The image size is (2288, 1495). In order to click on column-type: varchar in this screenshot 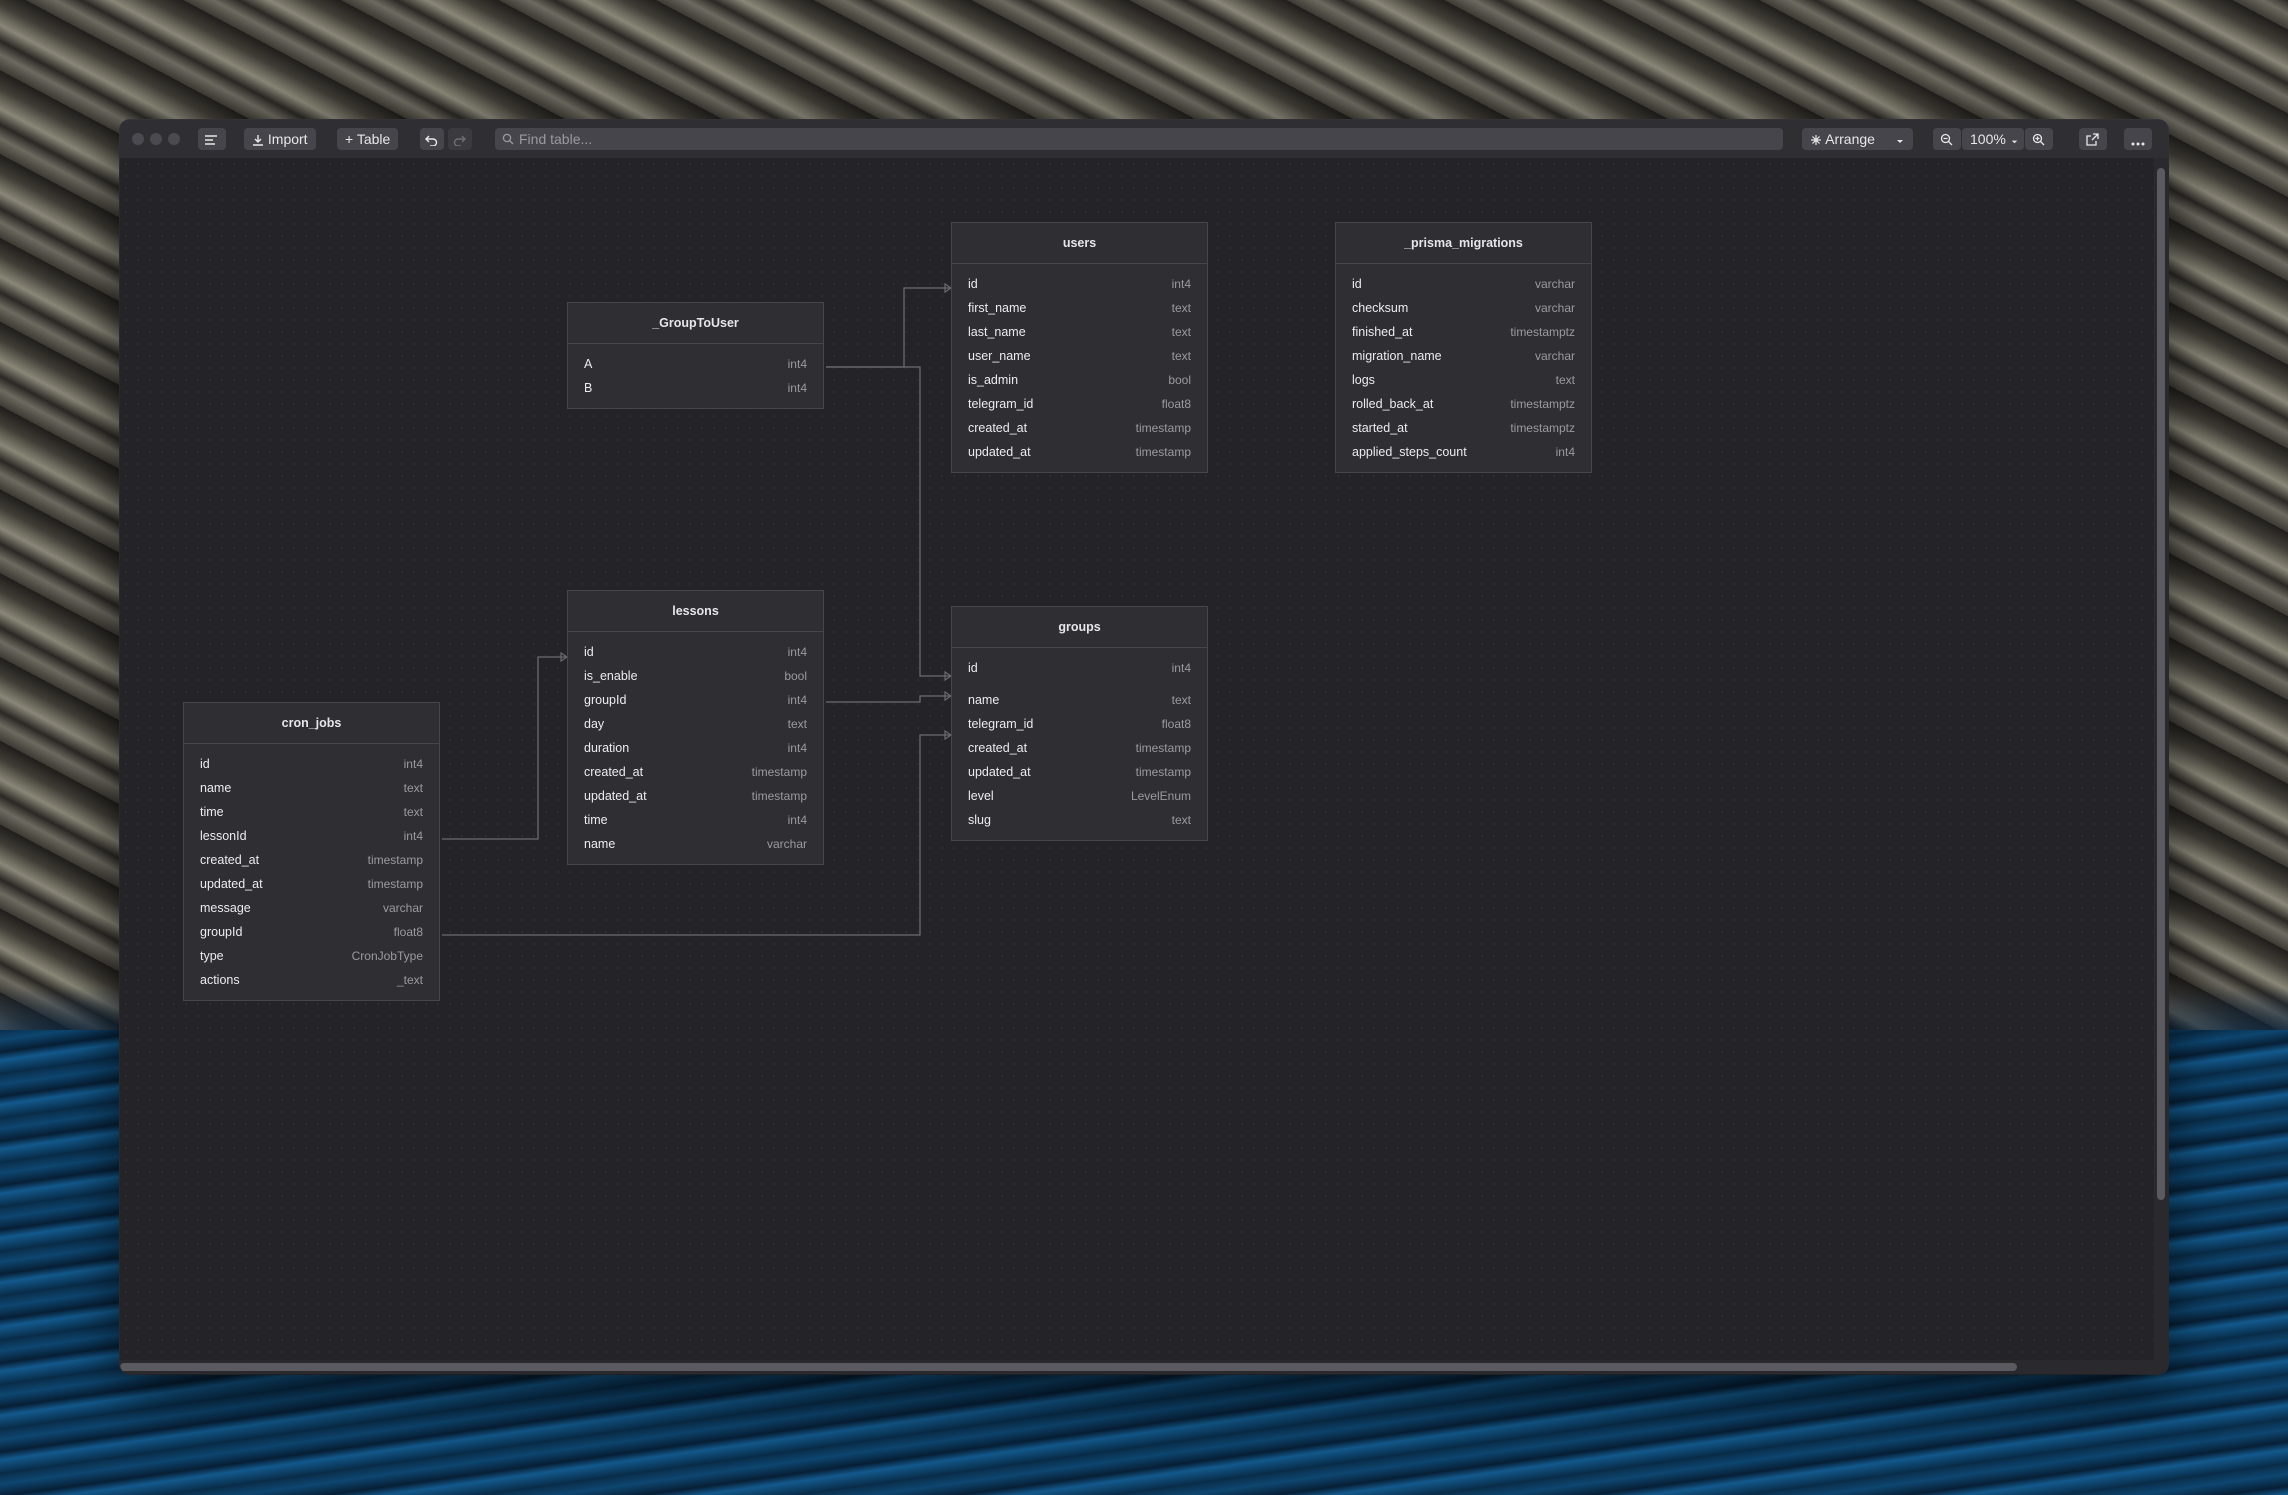, I will do `click(1554, 284)`.